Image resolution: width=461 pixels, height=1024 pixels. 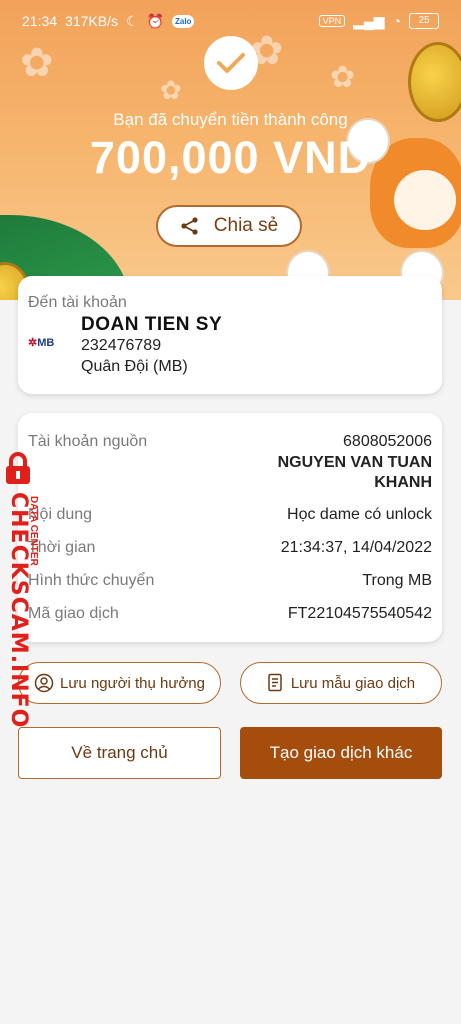 I want to click on recipient-account: 232476789, so click(x=121, y=345).